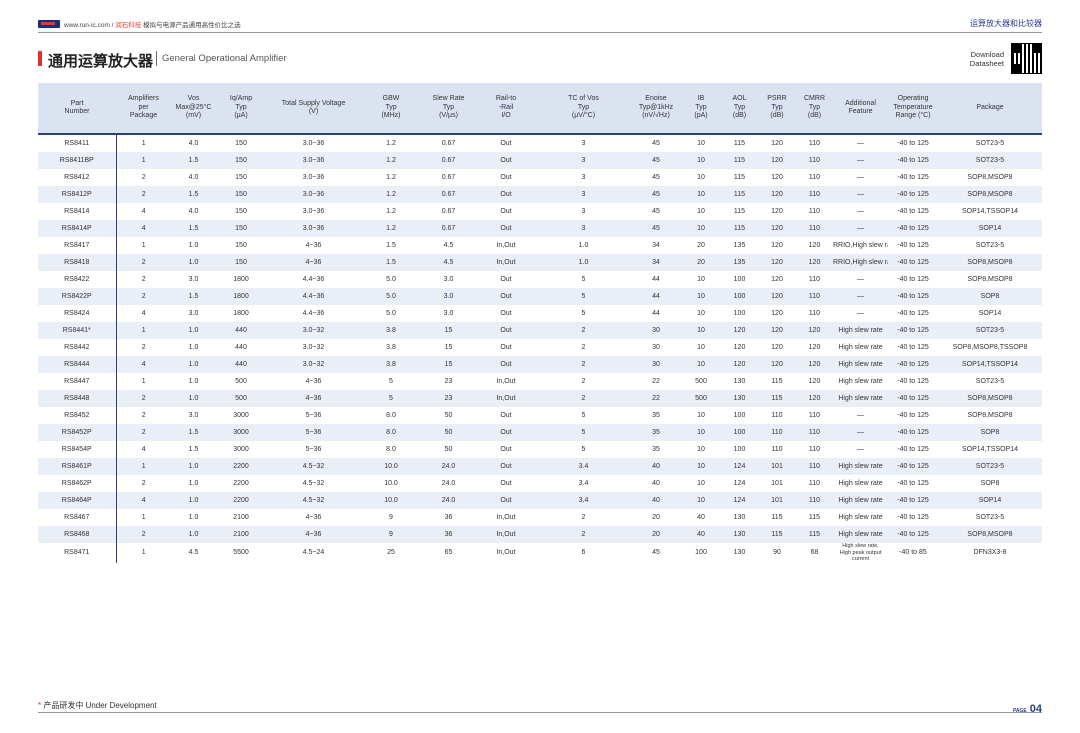  Describe the element at coordinates (1006, 23) in the screenshot. I see `section-label: 运算放大器和比较器` at that location.